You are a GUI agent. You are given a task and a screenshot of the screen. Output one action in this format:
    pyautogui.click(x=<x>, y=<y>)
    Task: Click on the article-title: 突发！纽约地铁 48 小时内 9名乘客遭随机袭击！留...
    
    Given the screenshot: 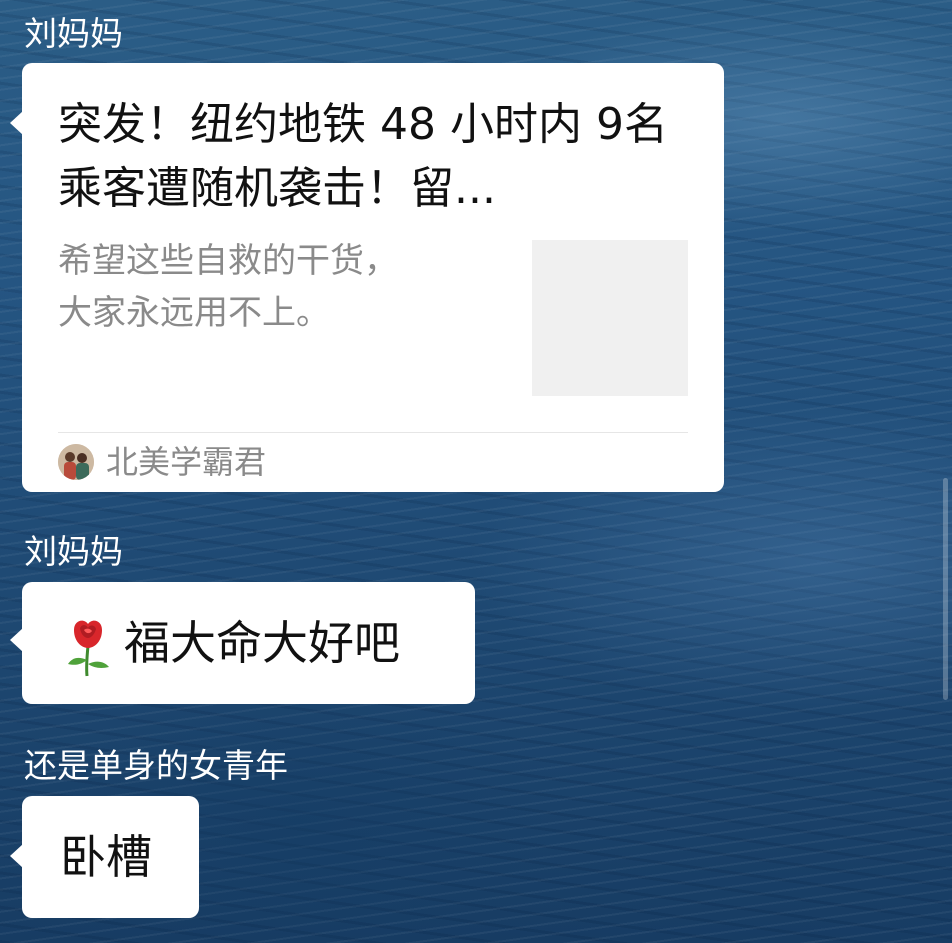 What is the action you would take?
    pyautogui.click(x=363, y=156)
    